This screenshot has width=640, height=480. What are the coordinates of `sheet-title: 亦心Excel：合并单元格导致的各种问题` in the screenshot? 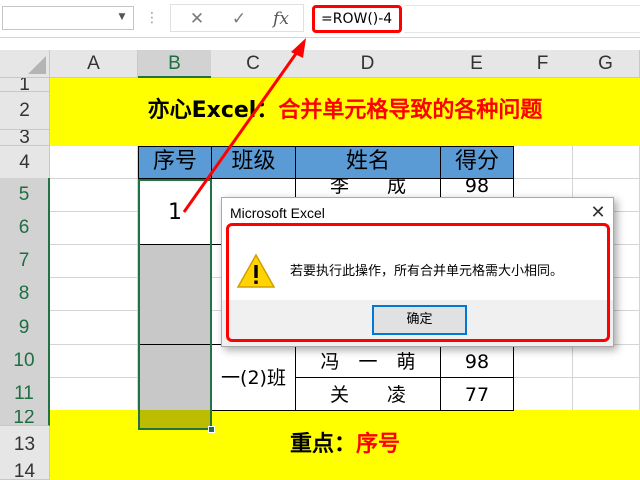 It's located at (345, 111).